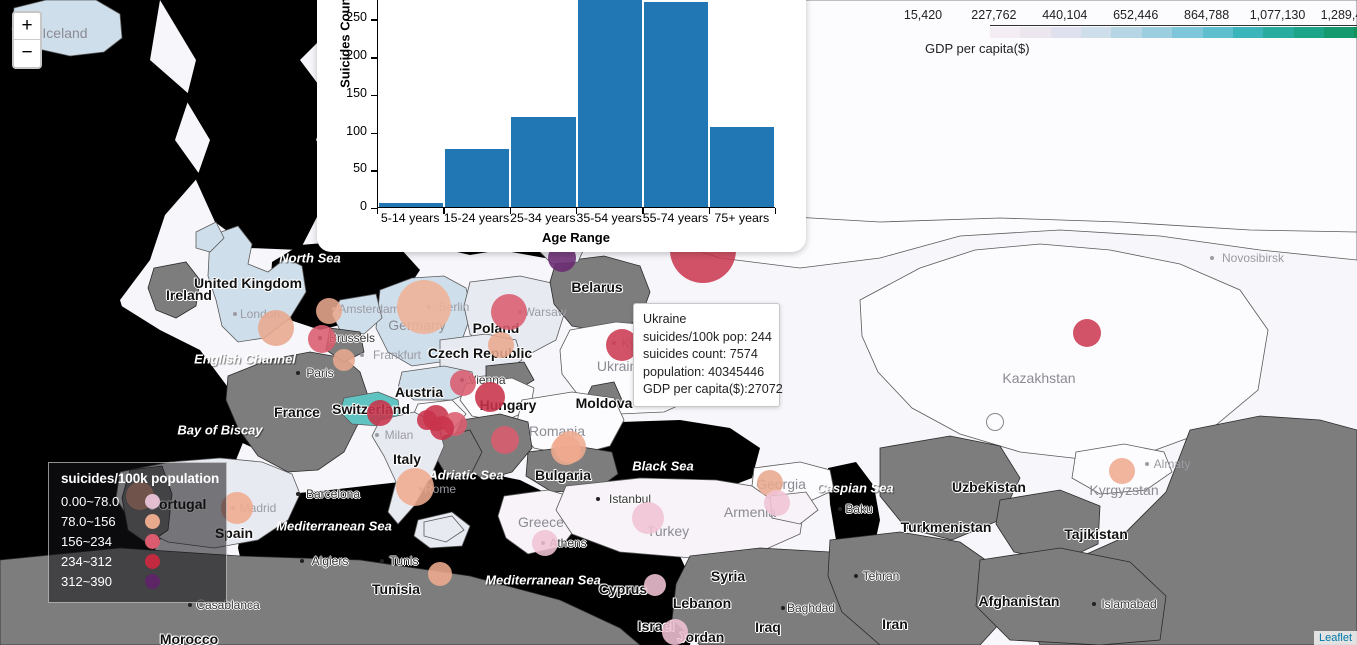  What do you see at coordinates (1338, 15) in the screenshot?
I see `gdp-tick-label: 1,289,472` at bounding box center [1338, 15].